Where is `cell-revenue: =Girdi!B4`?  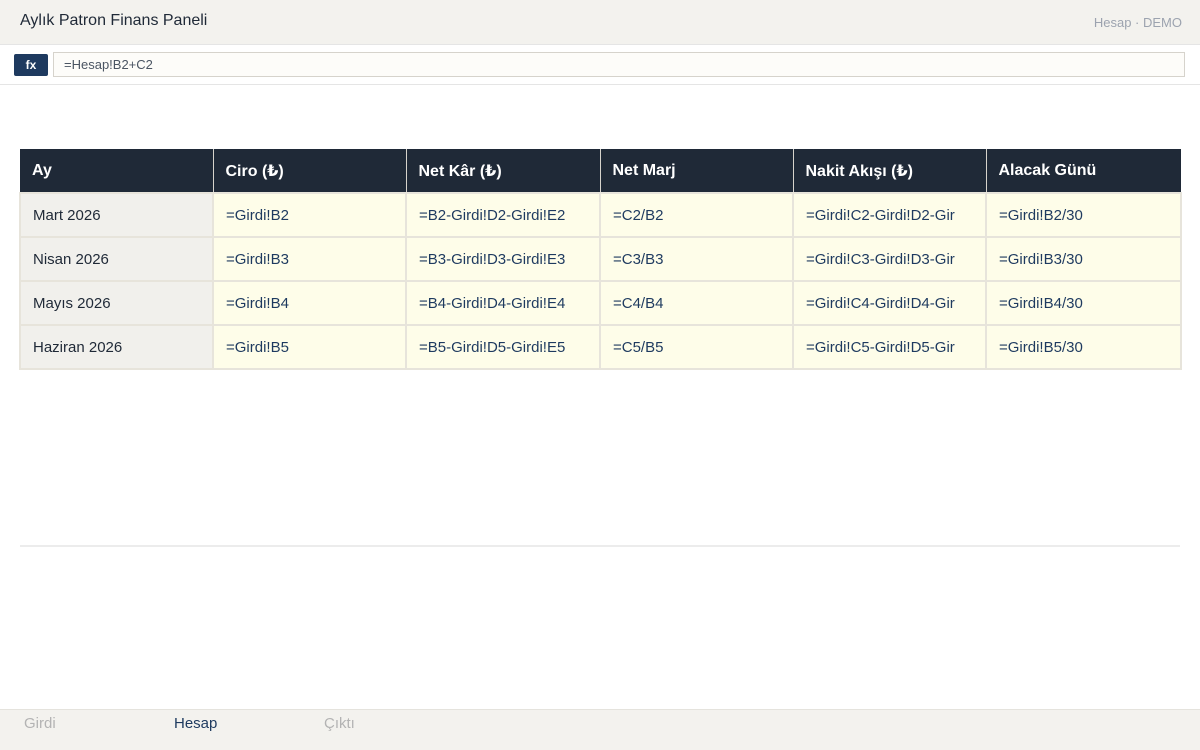 cell-revenue: =Girdi!B4 is located at coordinates (309, 303).